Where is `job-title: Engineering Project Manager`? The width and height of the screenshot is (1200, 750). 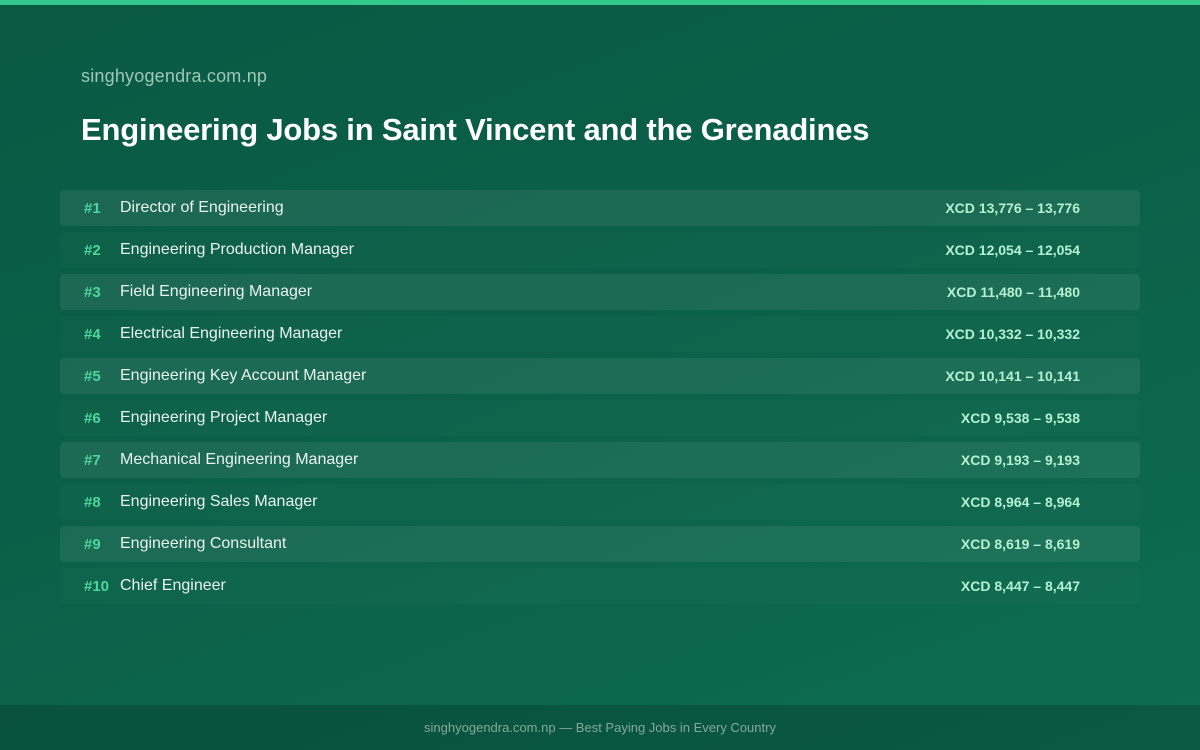
job-title: Engineering Project Manager is located at coordinates (224, 417).